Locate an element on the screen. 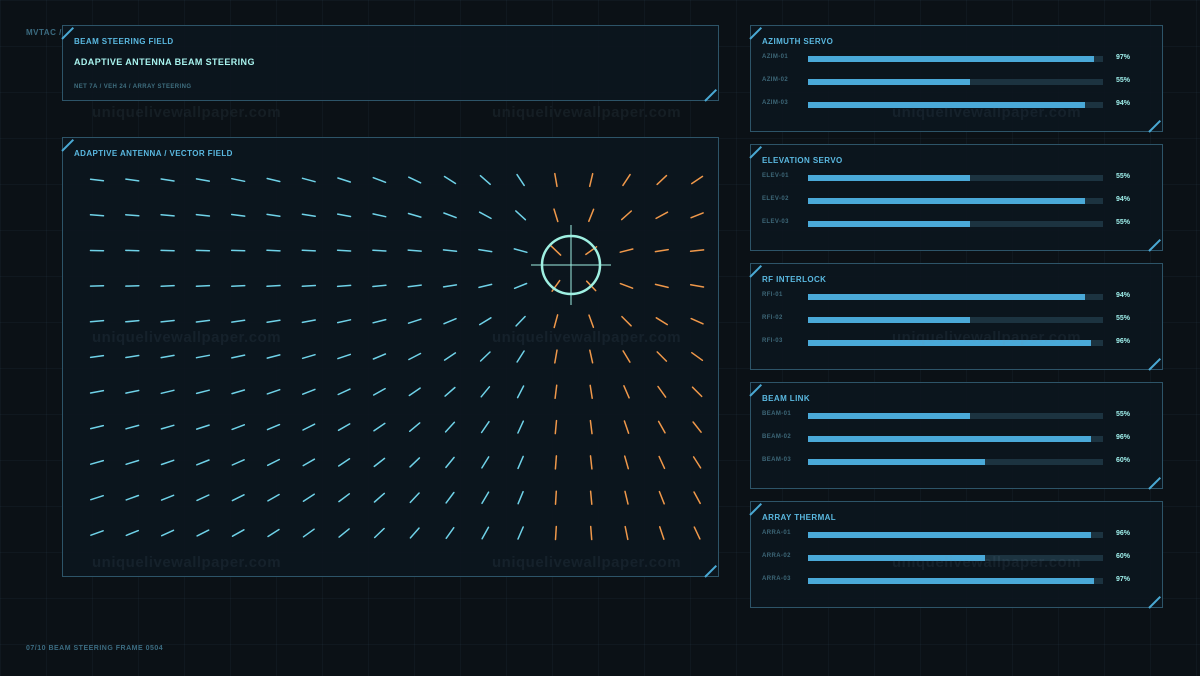 This screenshot has width=1200, height=676. target-reticle-icon is located at coordinates (571, 265).